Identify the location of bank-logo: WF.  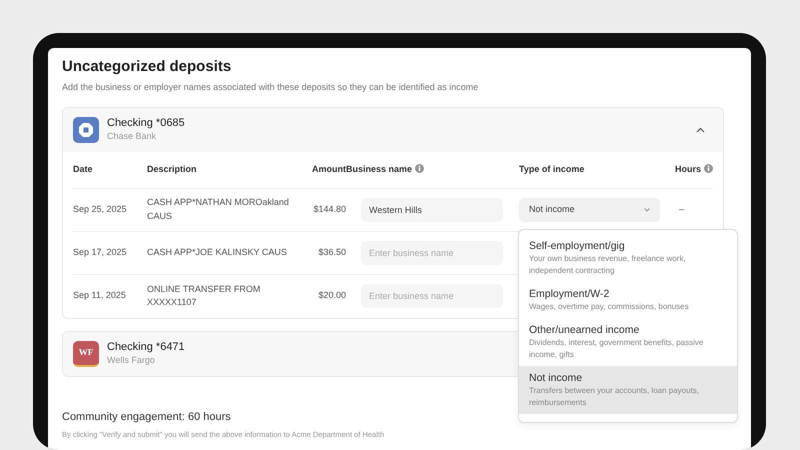
(86, 353).